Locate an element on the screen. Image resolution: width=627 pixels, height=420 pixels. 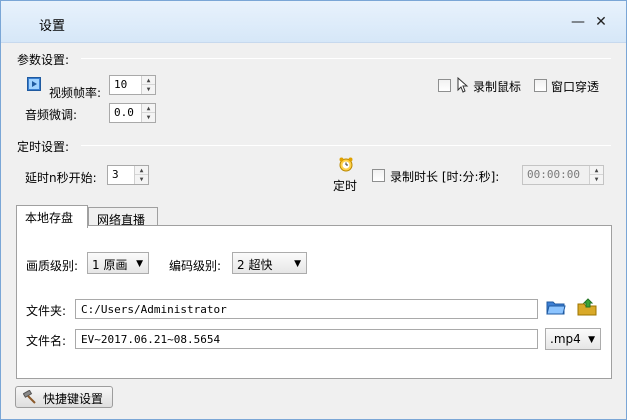
encode-value: 2 超快 is located at coordinates (255, 265).